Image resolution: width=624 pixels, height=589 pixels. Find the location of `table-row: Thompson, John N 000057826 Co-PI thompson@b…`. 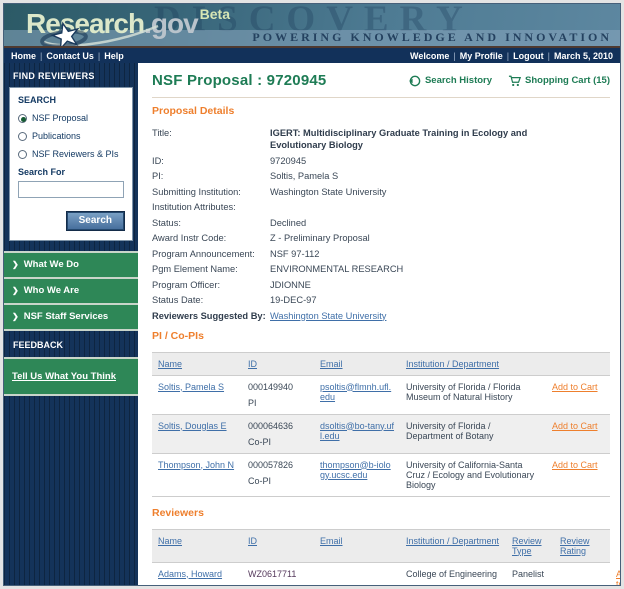

table-row: Thompson, John N 000057826 Co-PI thompson@b… is located at coordinates (381, 475).